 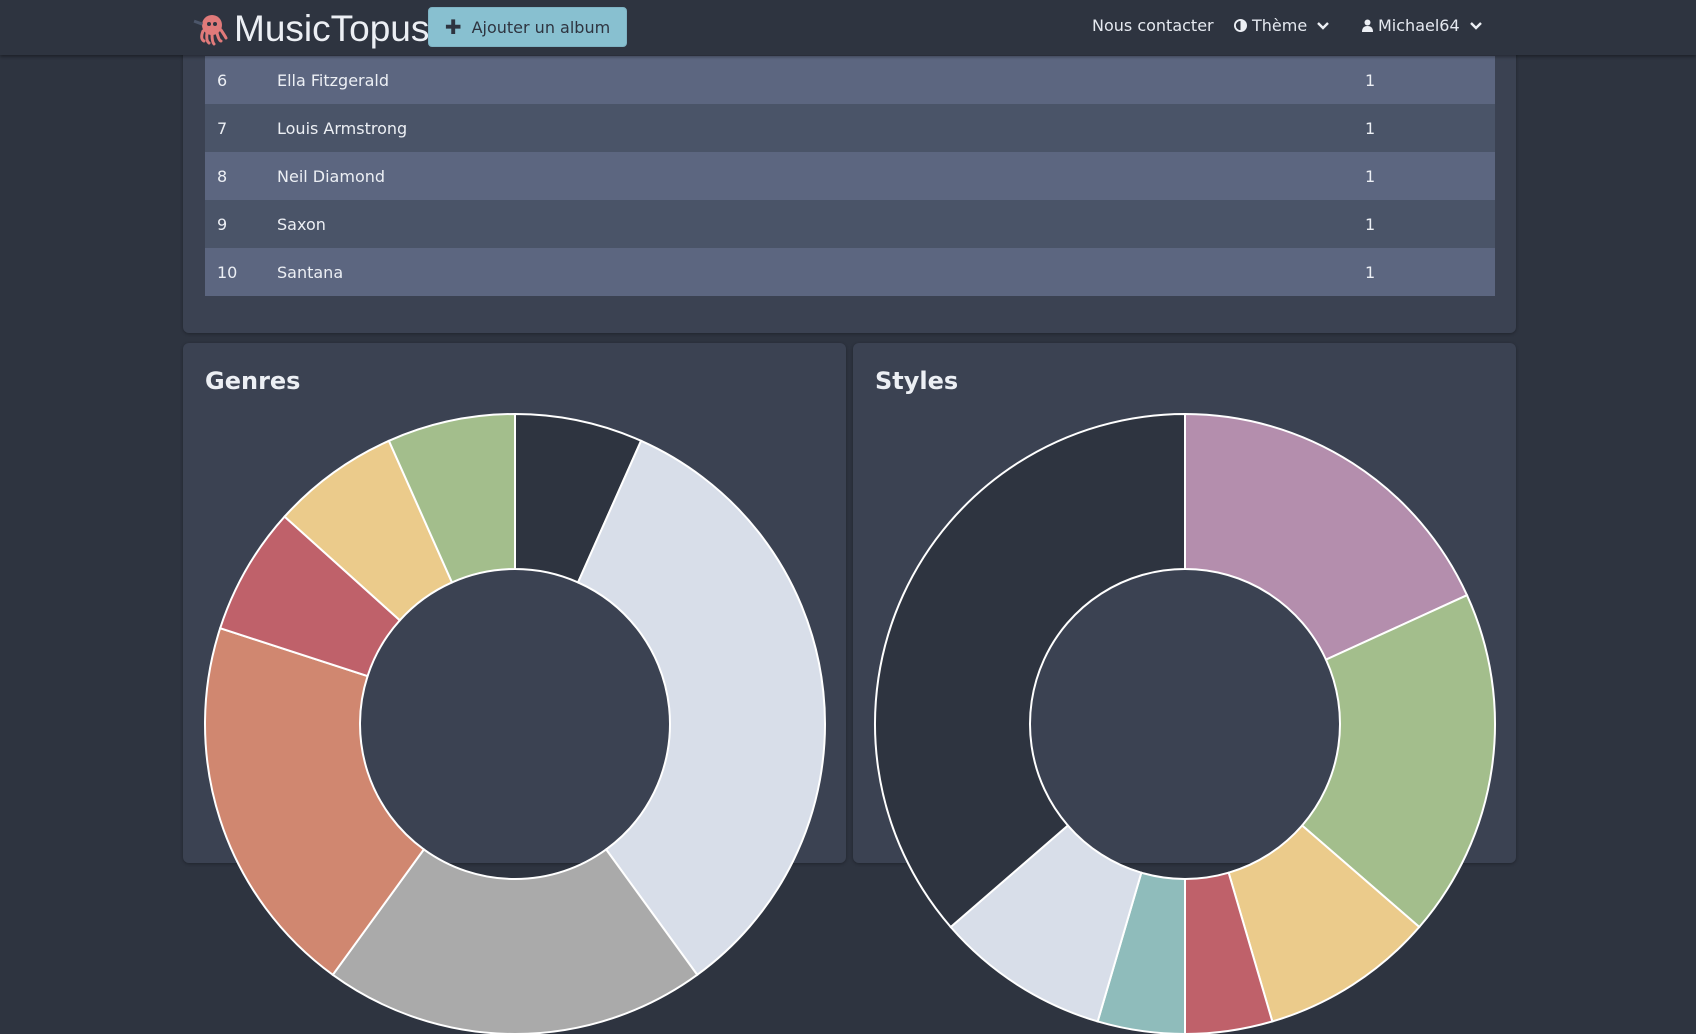 What do you see at coordinates (821, 176) in the screenshot?
I see `artist-cell: Neil Diamond` at bounding box center [821, 176].